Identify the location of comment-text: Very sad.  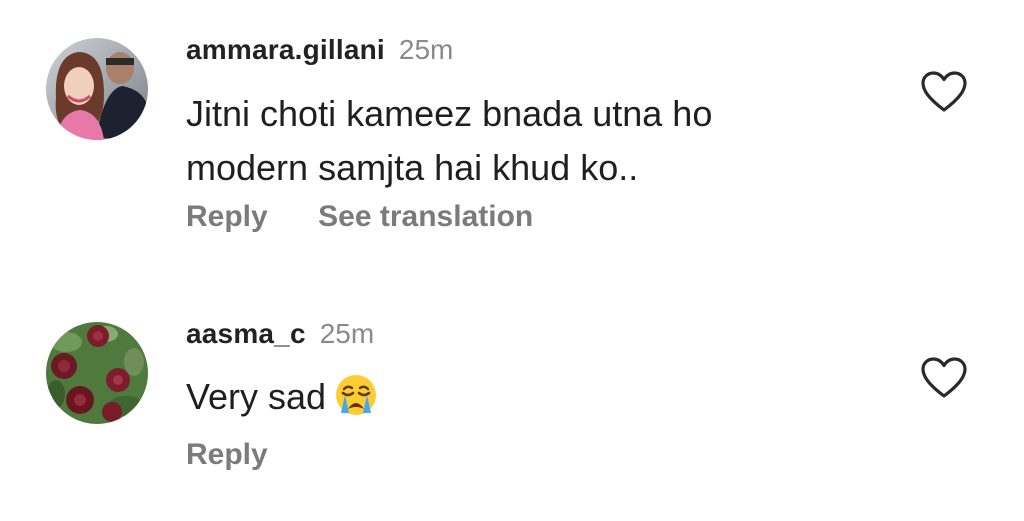
(526, 397).